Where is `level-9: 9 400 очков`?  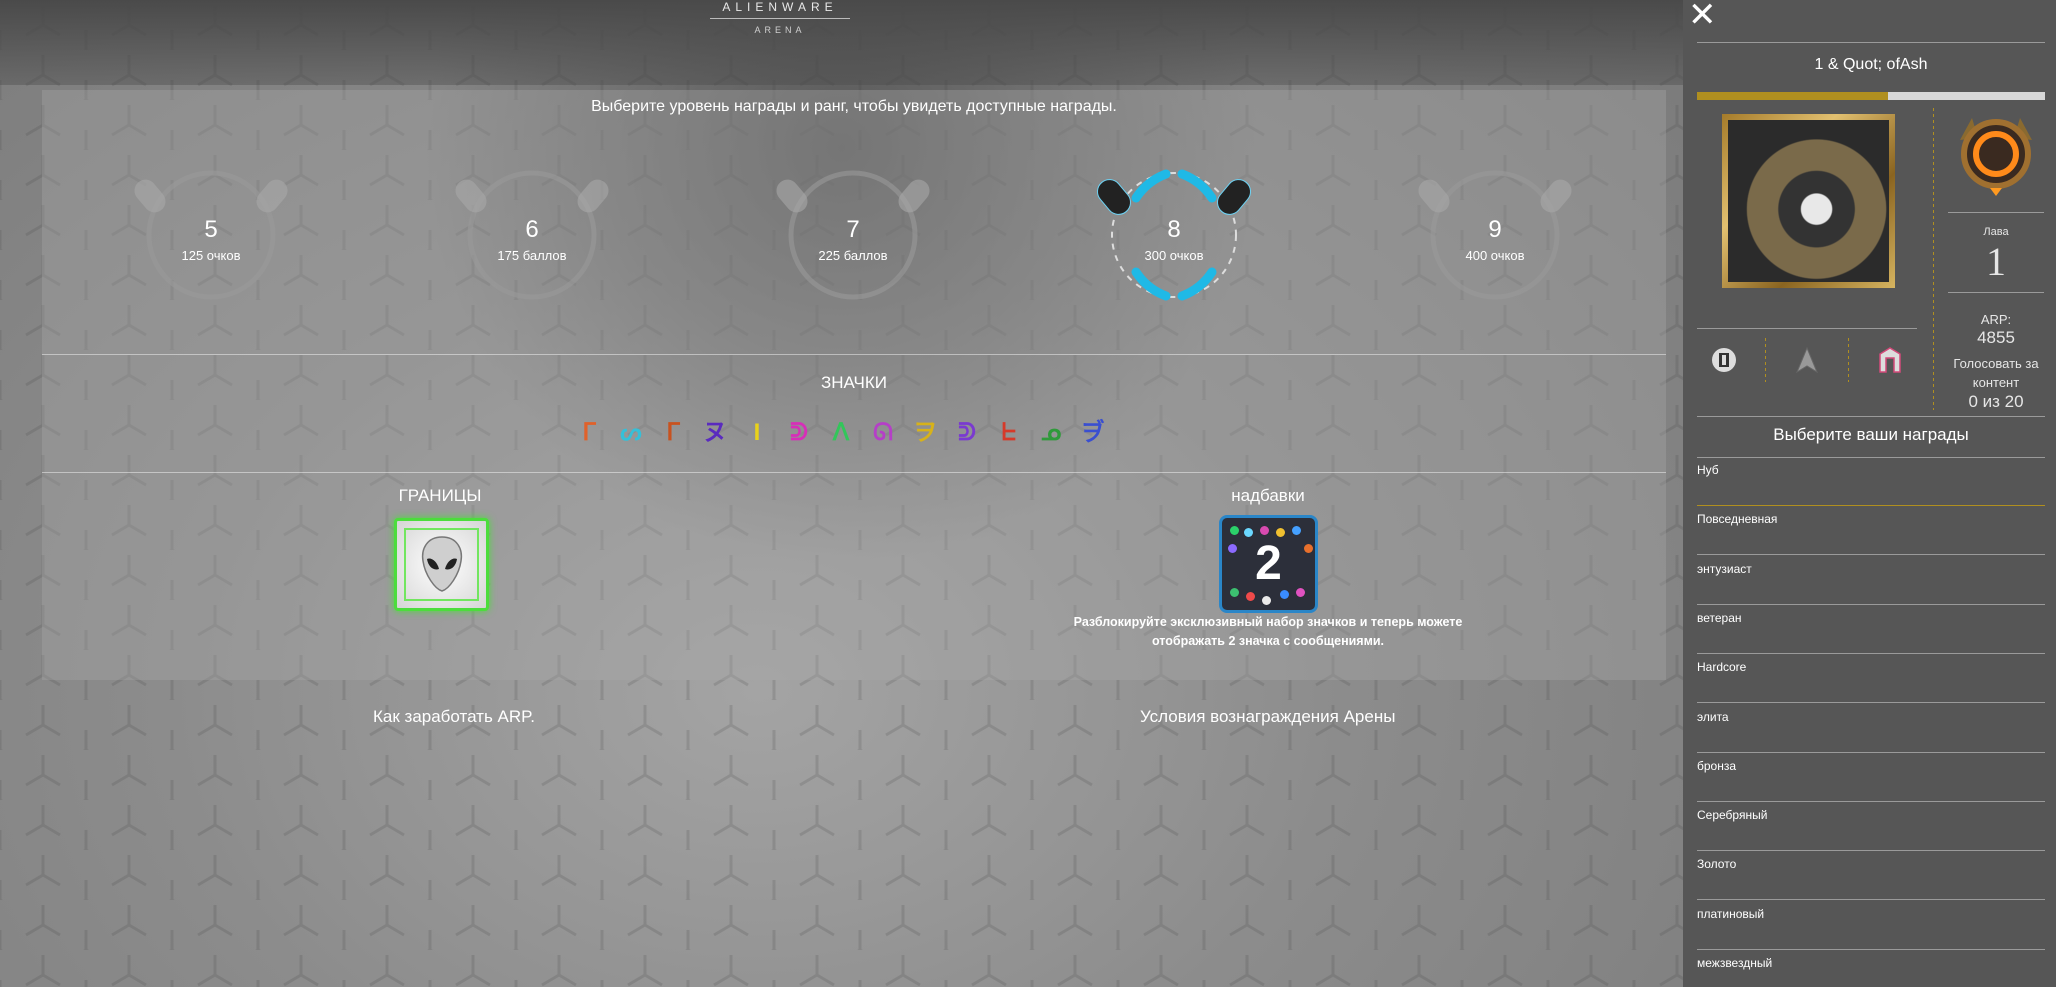
level-9: 9 400 очков is located at coordinates (1495, 235).